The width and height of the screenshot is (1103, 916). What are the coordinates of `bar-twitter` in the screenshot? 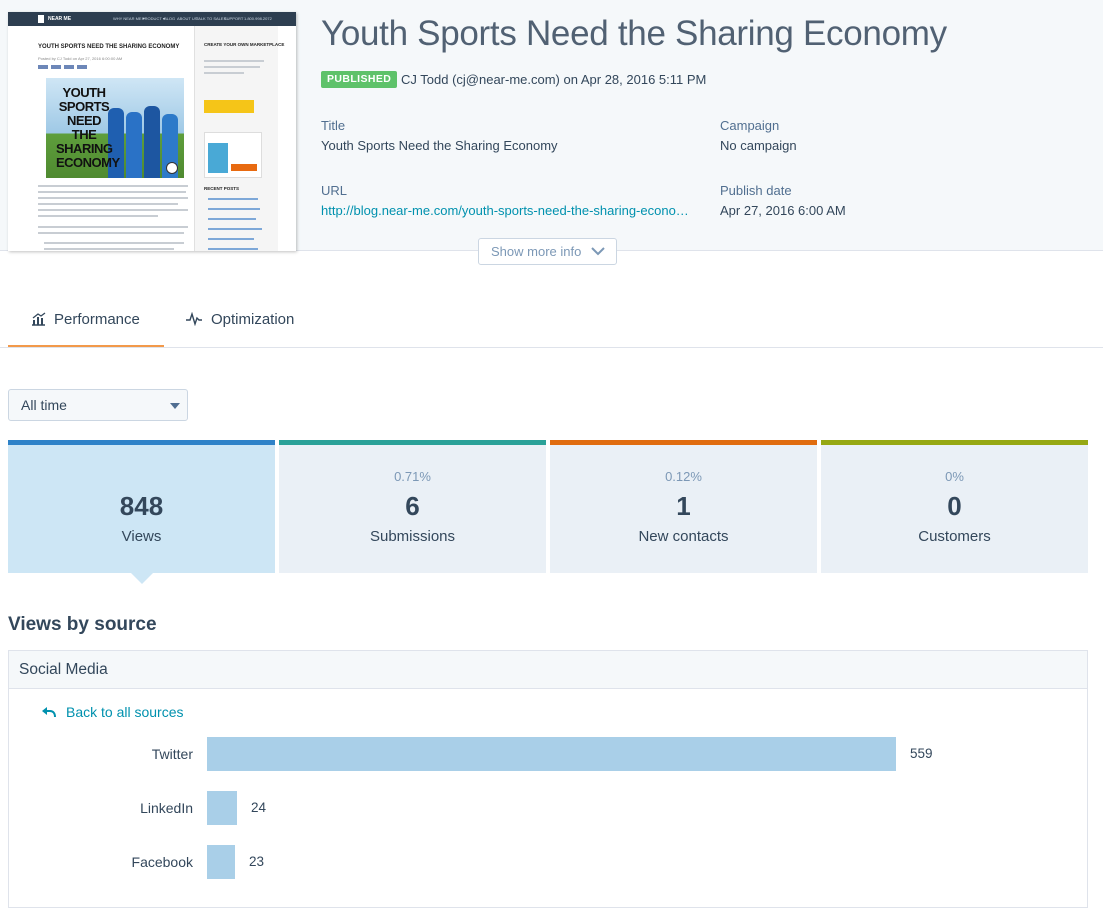 It's located at (551, 754).